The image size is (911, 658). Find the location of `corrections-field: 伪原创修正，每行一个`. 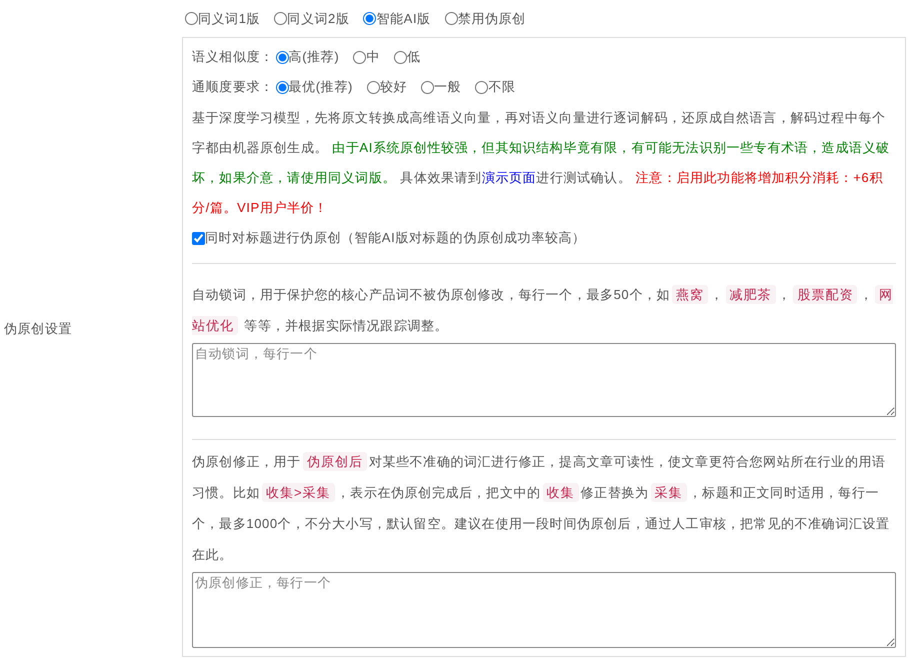

corrections-field: 伪原创修正，每行一个 is located at coordinates (544, 610).